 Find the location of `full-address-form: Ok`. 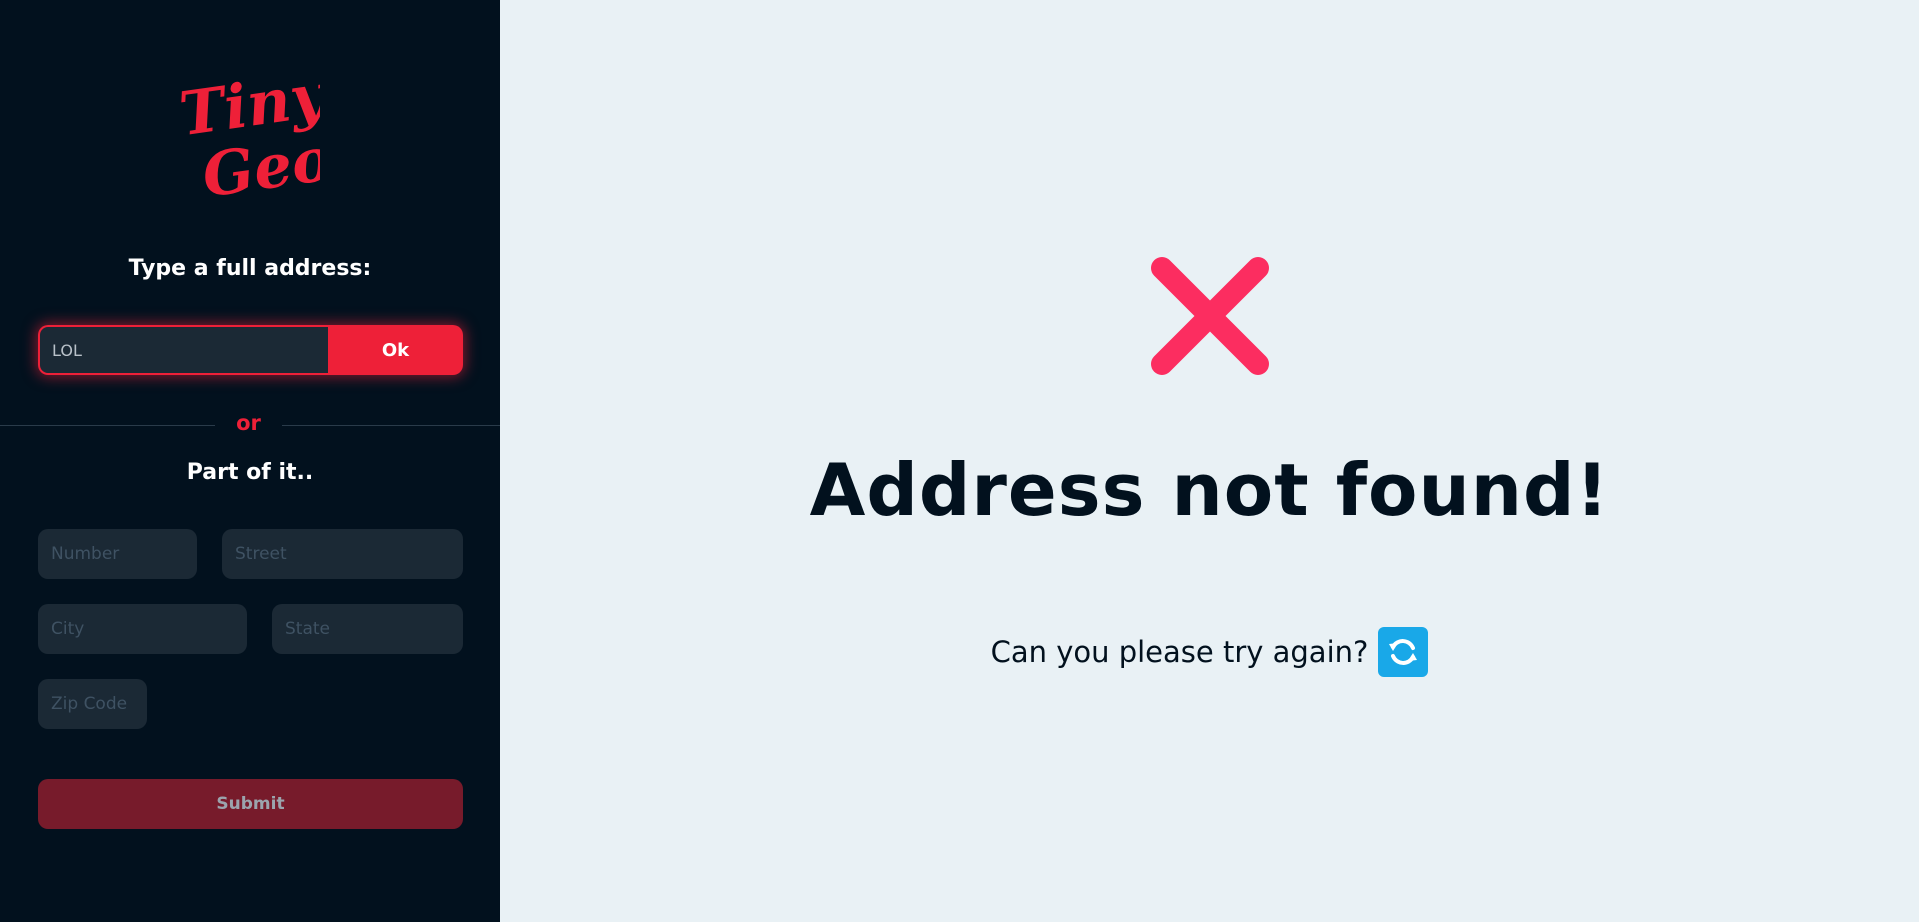

full-address-form: Ok is located at coordinates (250, 350).